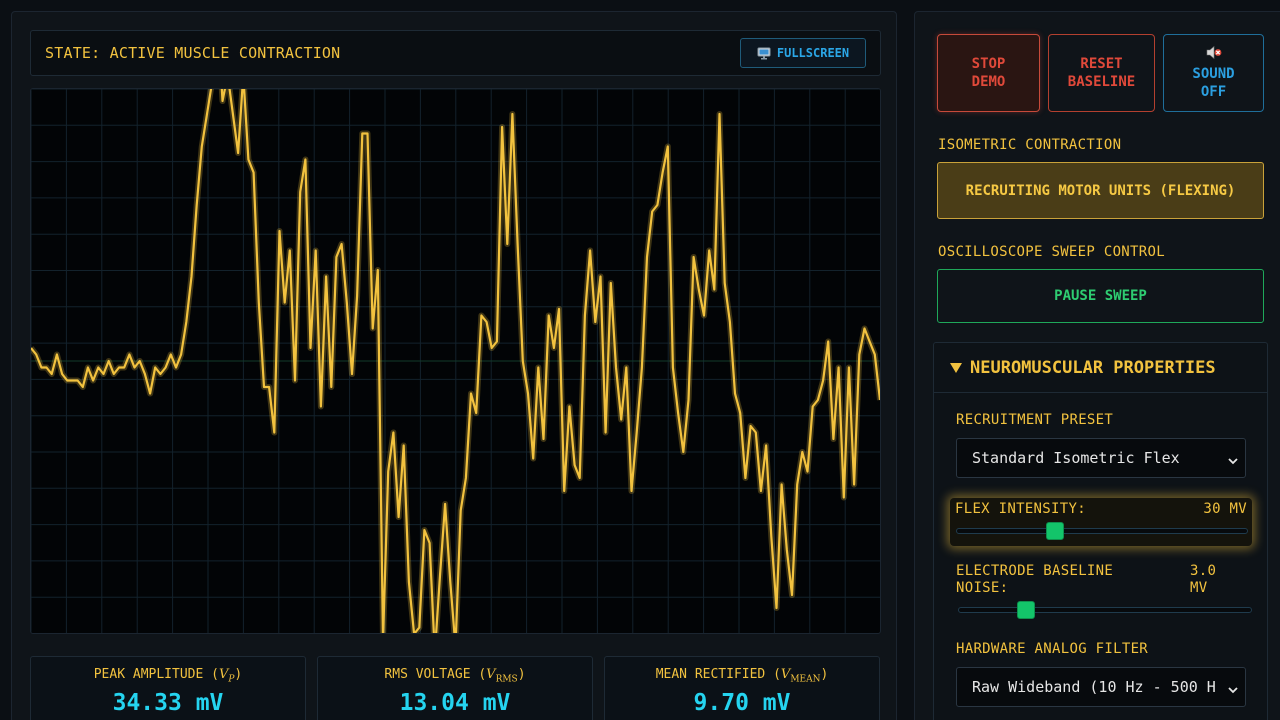  I want to click on stat-label: MEAN RECTIFIED (VMEAN), so click(742, 676).